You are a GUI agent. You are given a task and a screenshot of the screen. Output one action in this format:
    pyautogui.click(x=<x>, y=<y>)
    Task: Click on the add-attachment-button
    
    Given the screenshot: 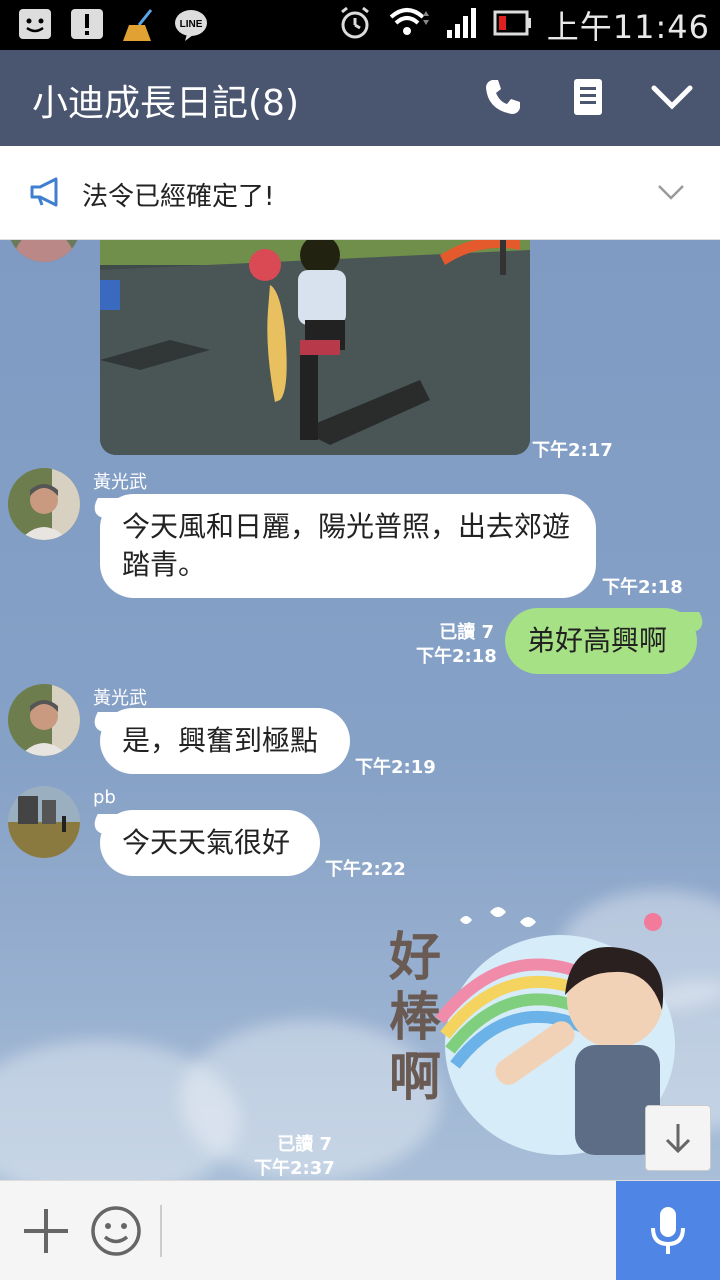 What is the action you would take?
    pyautogui.click(x=46, y=1231)
    